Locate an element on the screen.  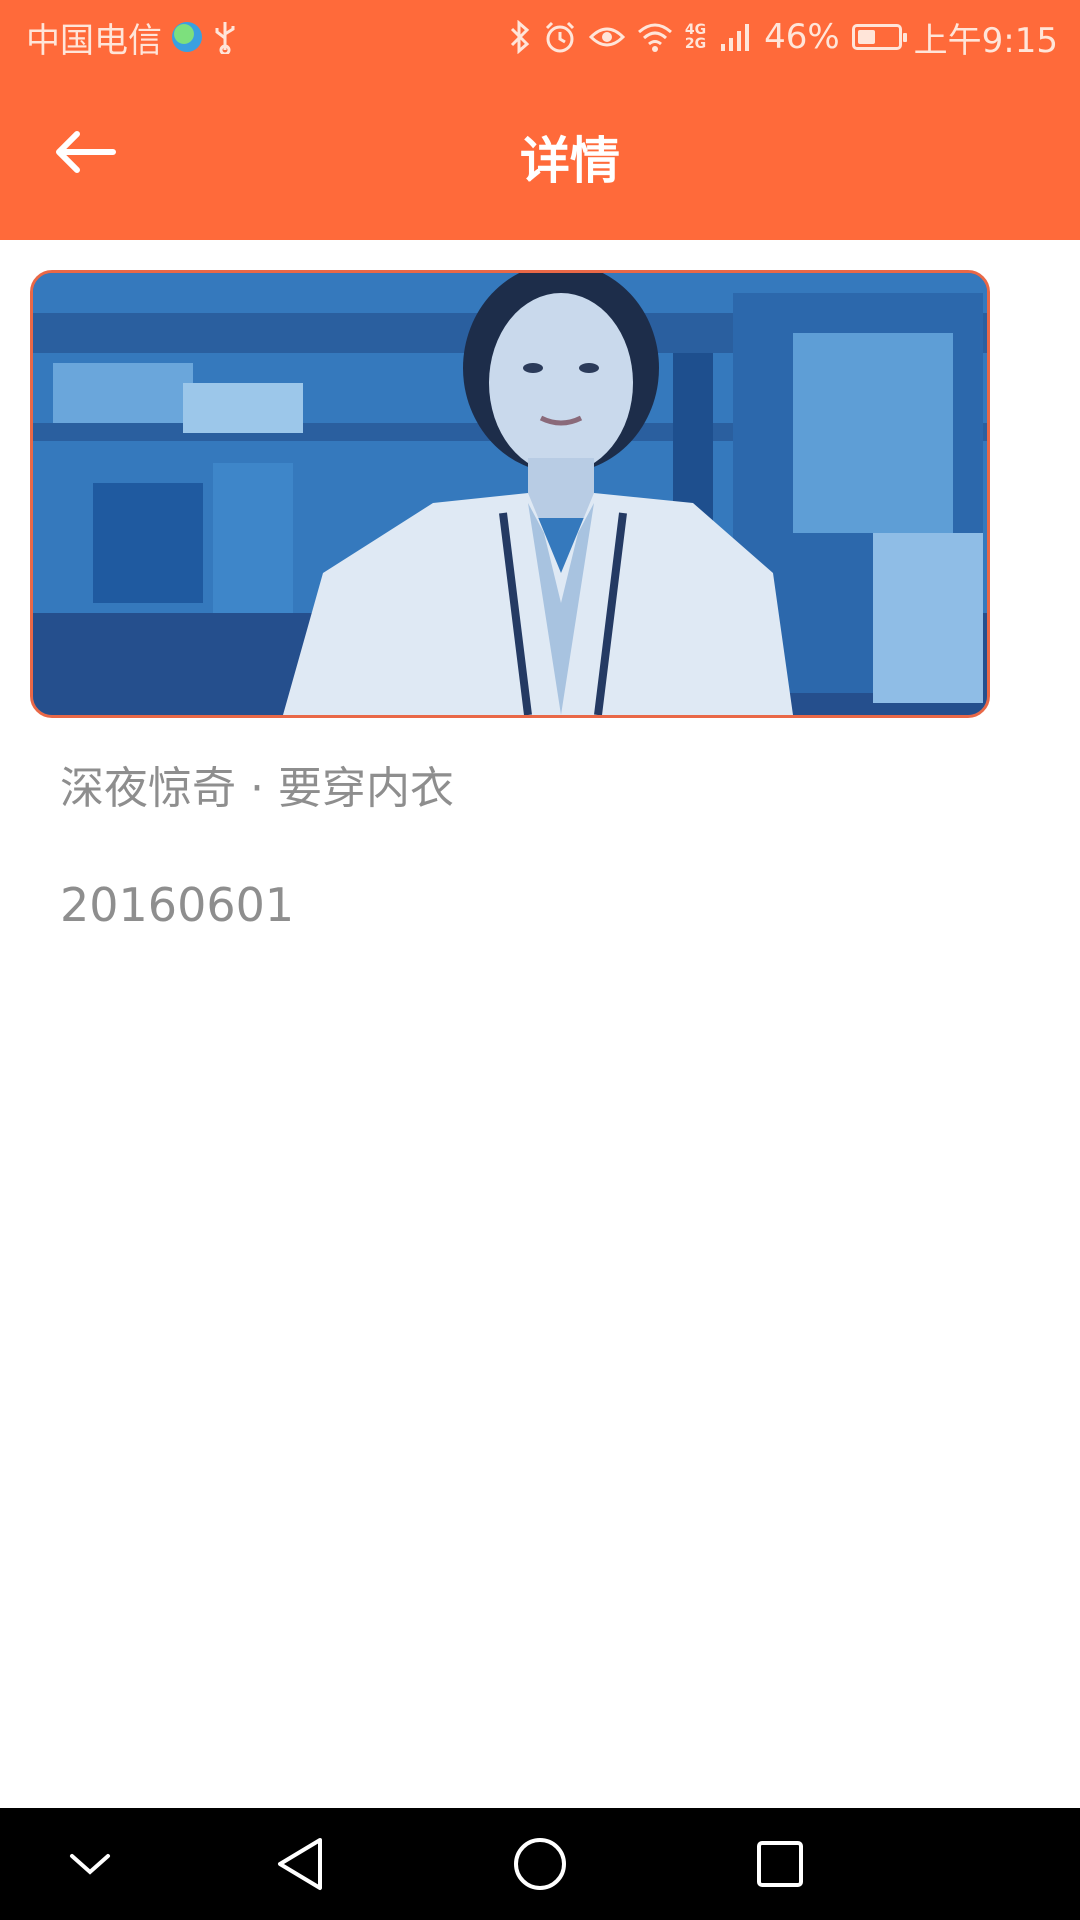
recents-square-icon is located at coordinates (780, 1864).